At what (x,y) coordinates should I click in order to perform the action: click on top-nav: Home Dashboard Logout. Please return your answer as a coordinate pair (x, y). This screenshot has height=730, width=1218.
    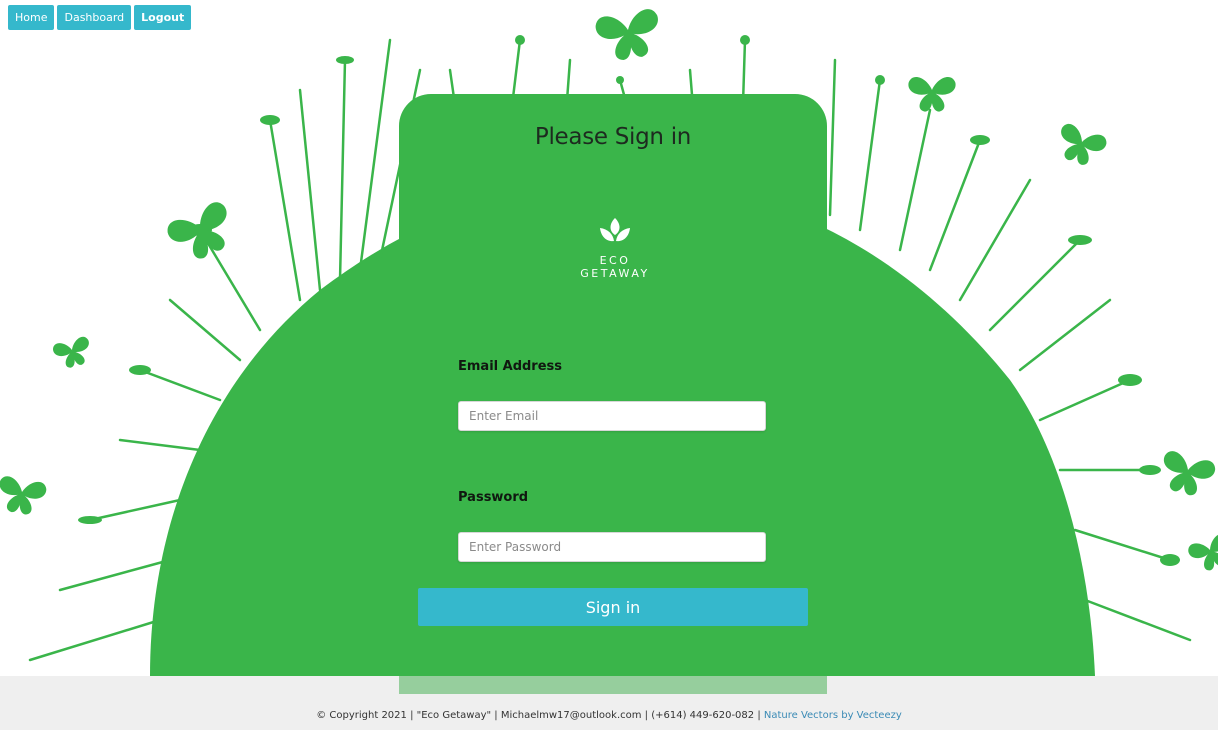
    Looking at the image, I should click on (100, 17).